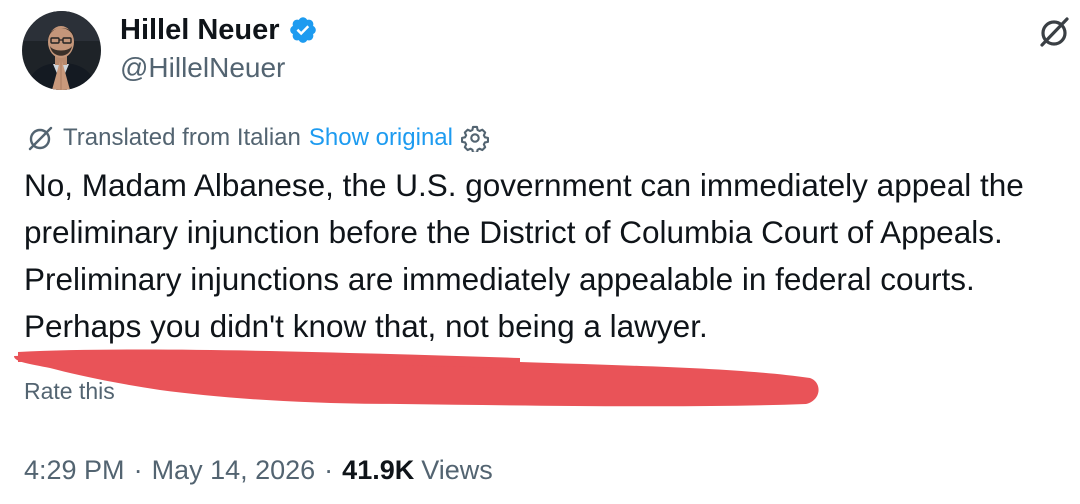 This screenshot has width=1080, height=504. I want to click on display-name: Hillel Neuer, so click(200, 30).